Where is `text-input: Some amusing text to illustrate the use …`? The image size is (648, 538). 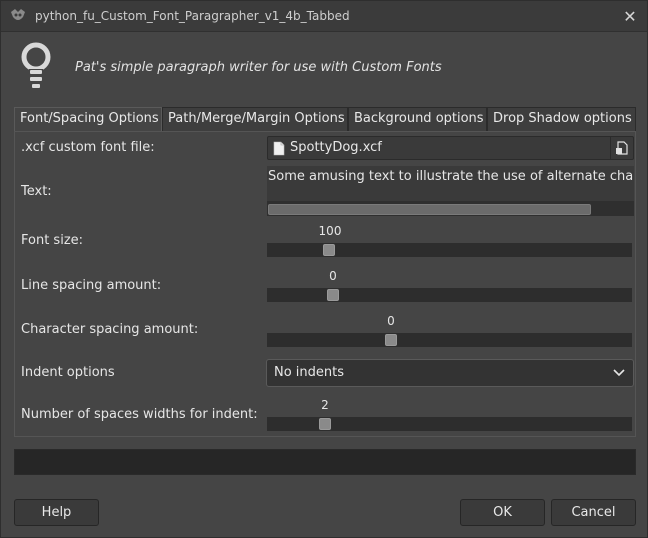 text-input: Some amusing text to illustrate the use … is located at coordinates (450, 191).